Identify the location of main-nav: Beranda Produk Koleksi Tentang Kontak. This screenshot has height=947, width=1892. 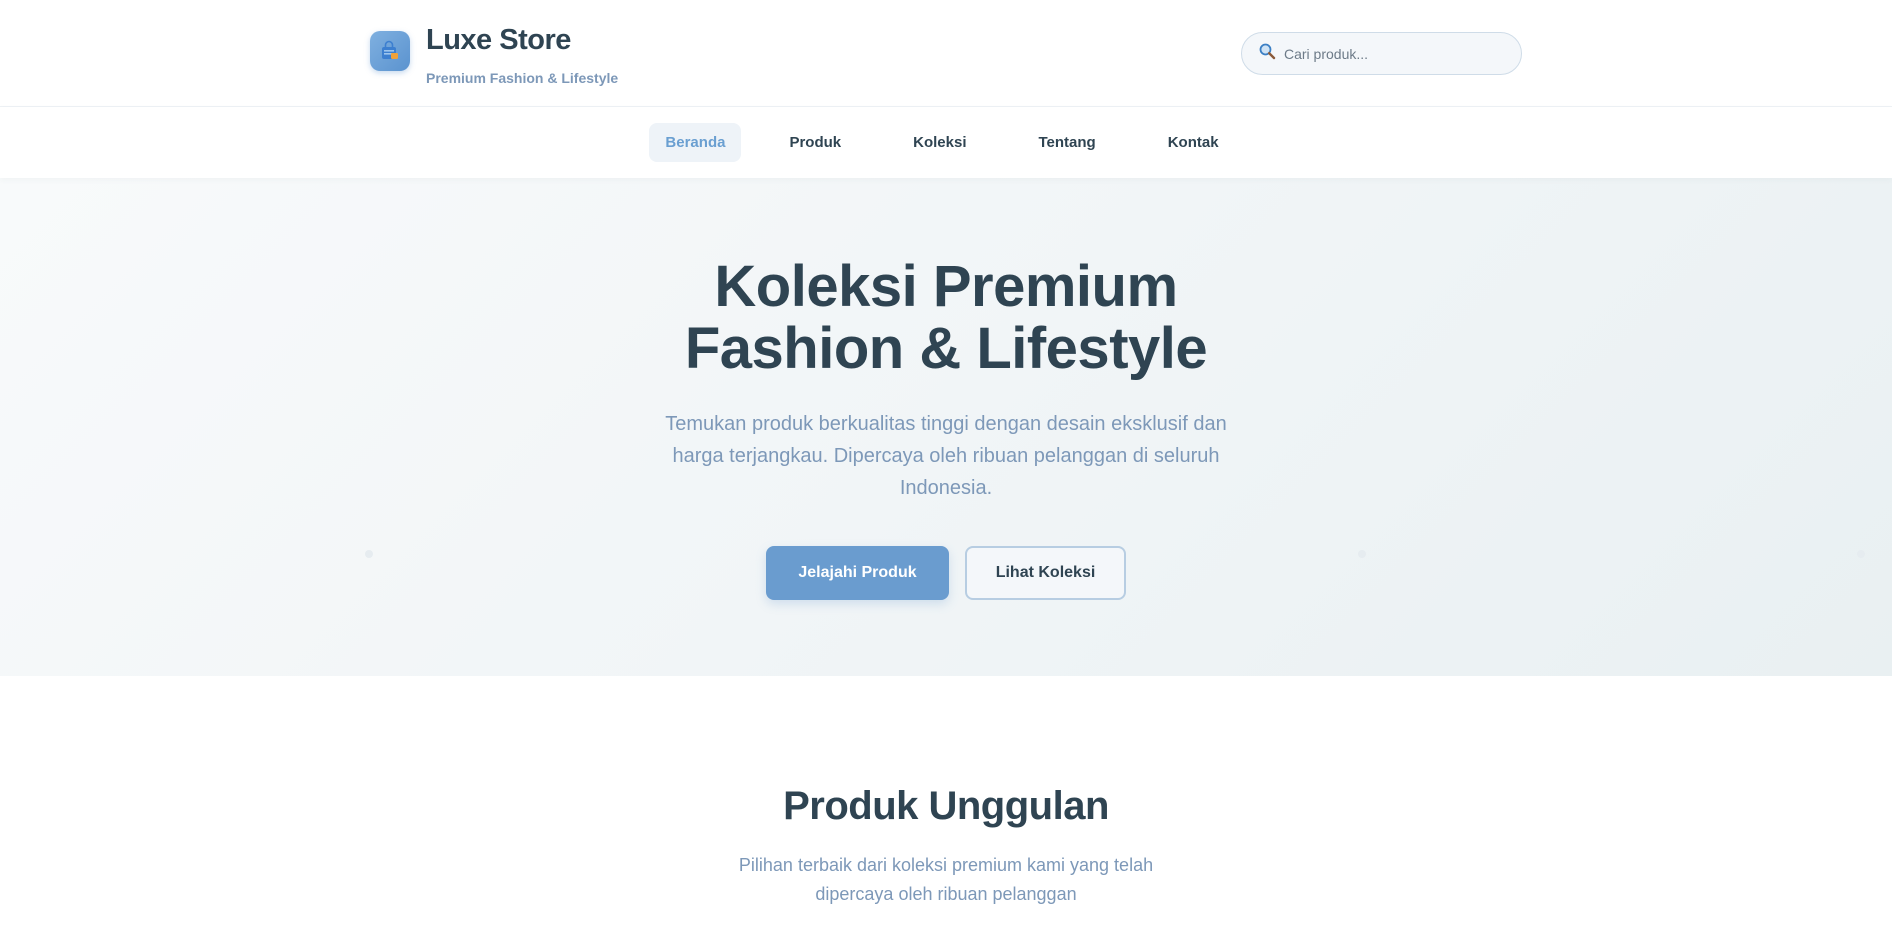
(946, 142).